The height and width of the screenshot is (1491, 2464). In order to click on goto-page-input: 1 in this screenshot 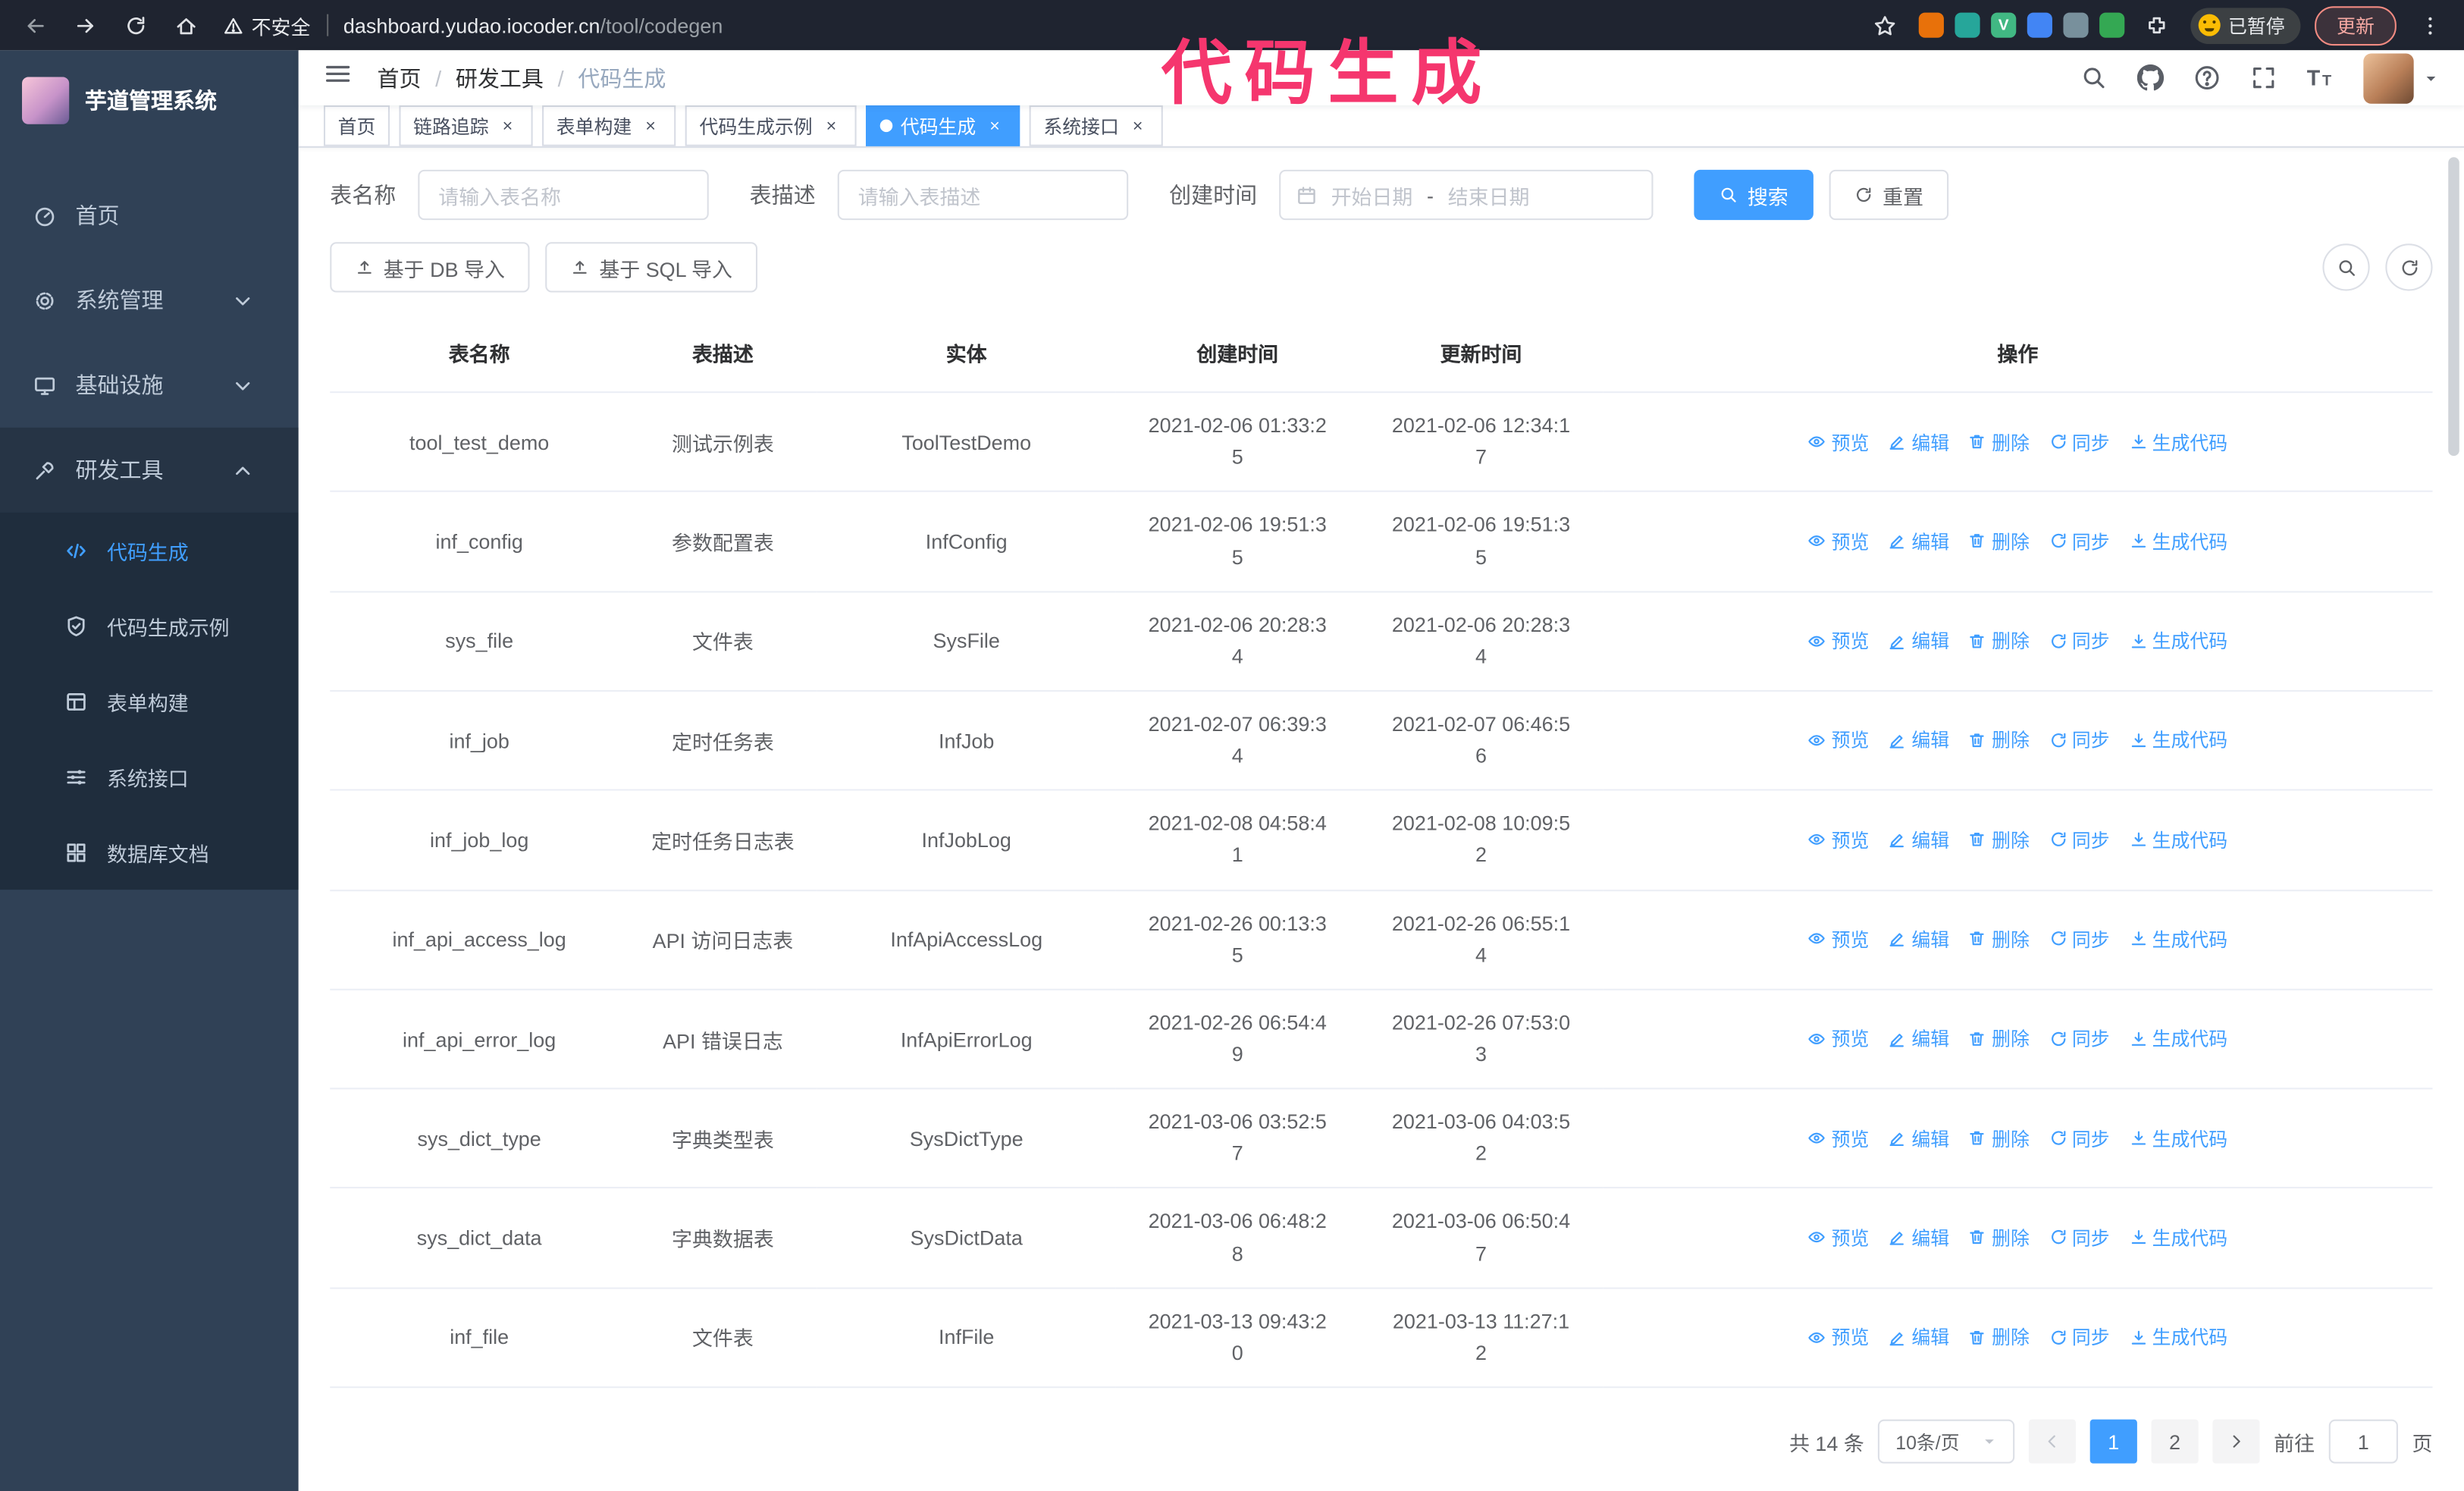, I will do `click(2363, 1441)`.